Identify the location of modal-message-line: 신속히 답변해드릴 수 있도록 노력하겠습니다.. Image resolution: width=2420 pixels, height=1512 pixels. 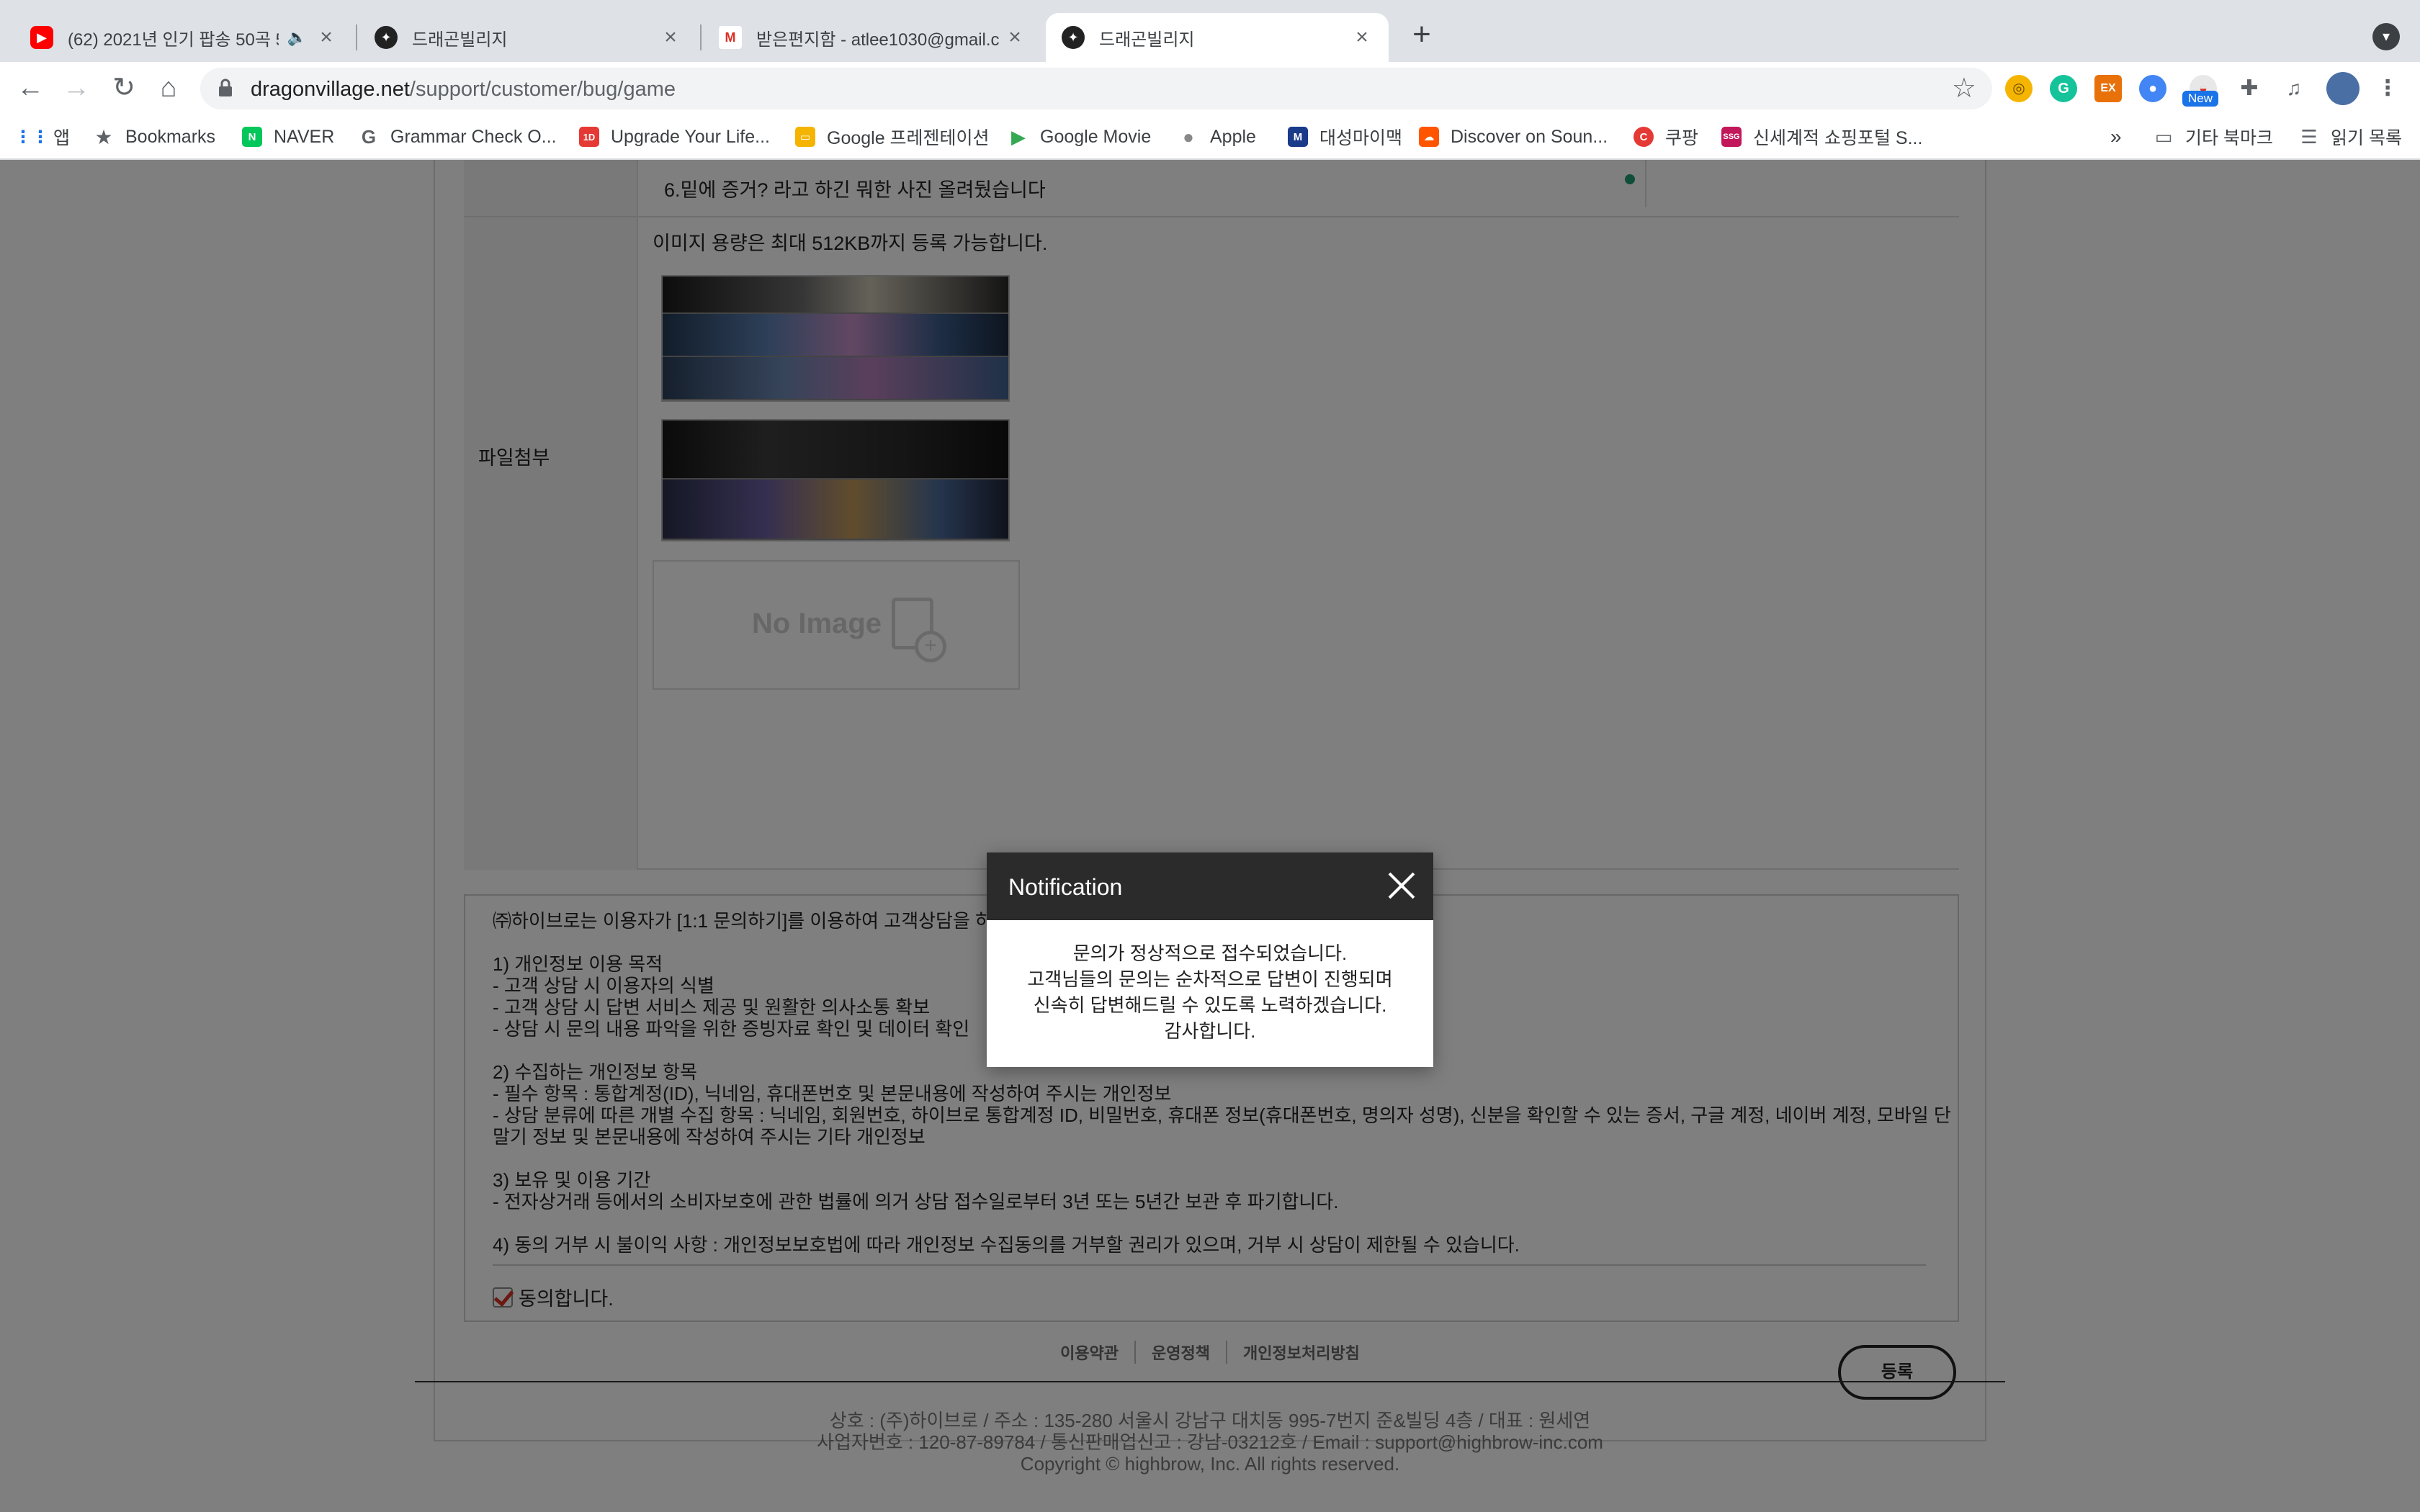
(1210, 1005).